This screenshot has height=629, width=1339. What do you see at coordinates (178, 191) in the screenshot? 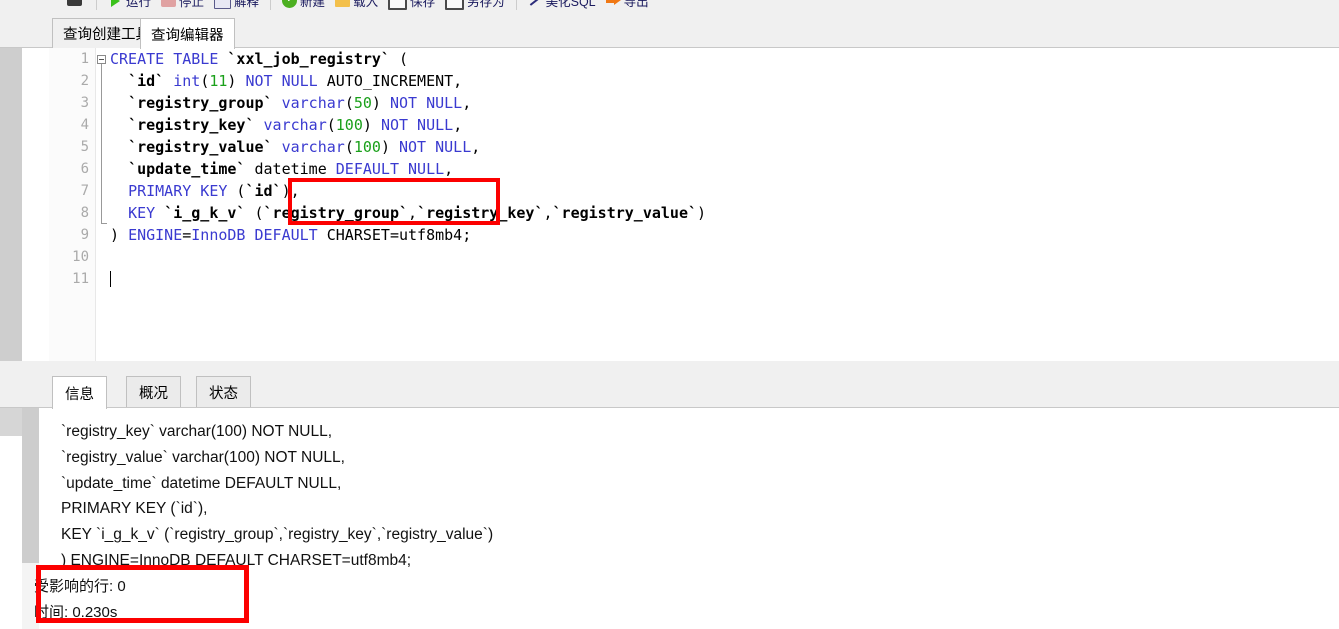
I see `code-token: PRIMARY KEY` at bounding box center [178, 191].